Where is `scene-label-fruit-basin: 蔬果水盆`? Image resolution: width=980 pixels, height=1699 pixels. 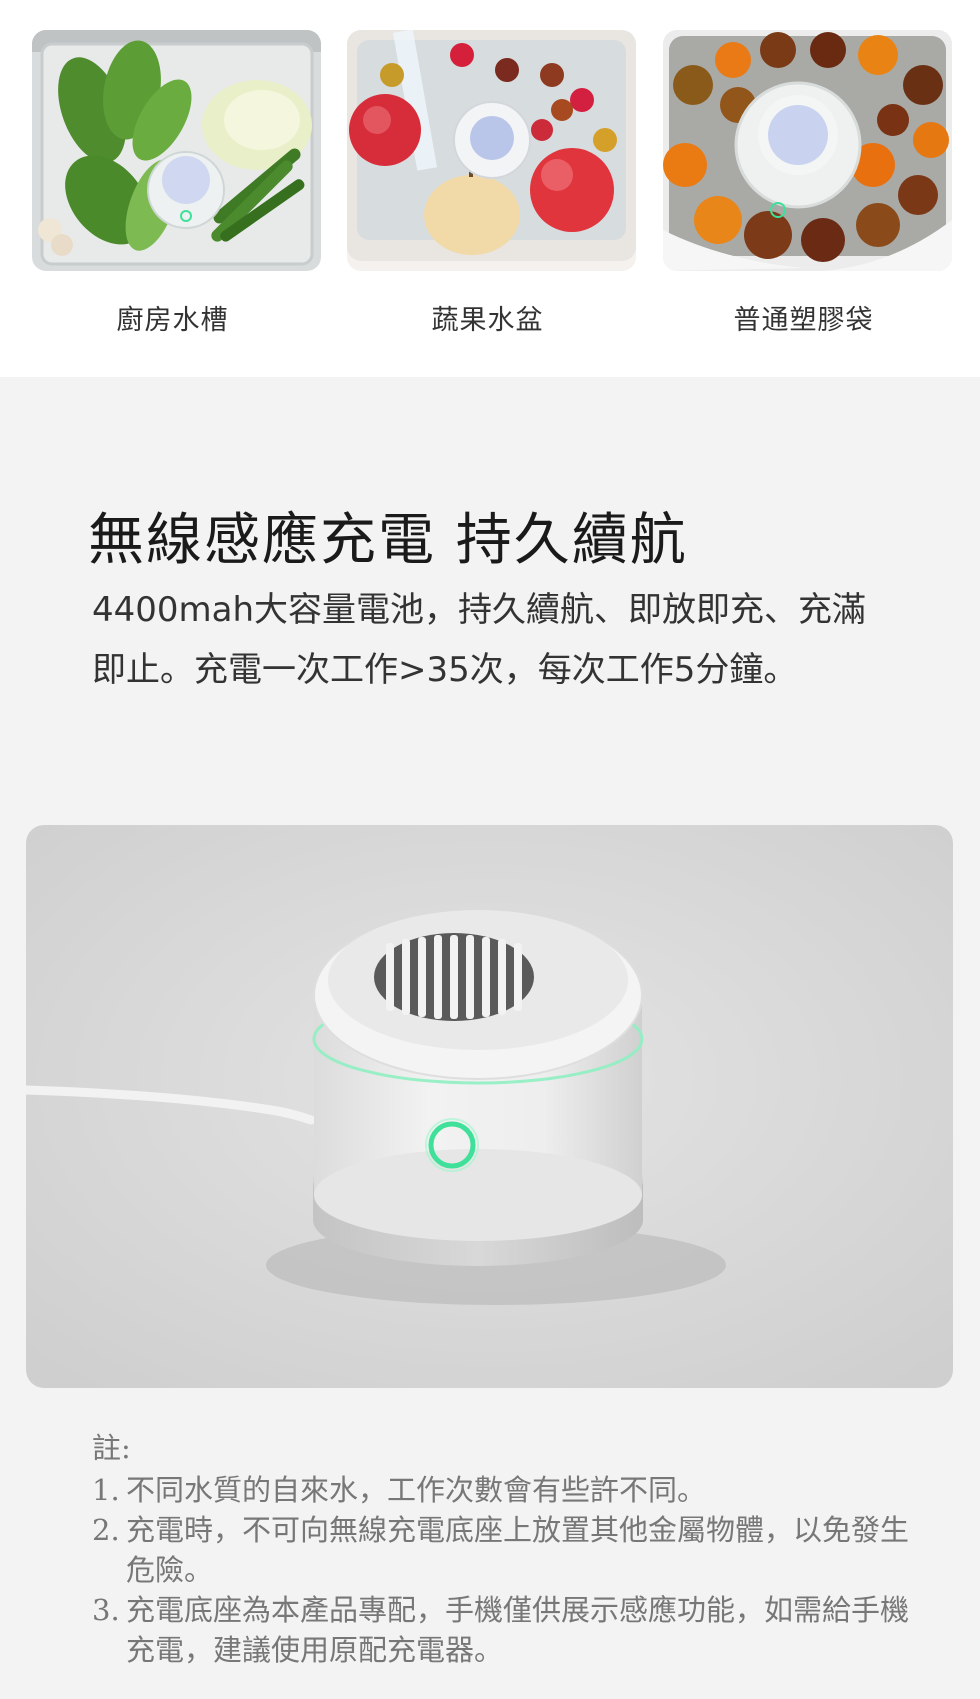 scene-label-fruit-basin: 蔬果水盆 is located at coordinates (487, 320).